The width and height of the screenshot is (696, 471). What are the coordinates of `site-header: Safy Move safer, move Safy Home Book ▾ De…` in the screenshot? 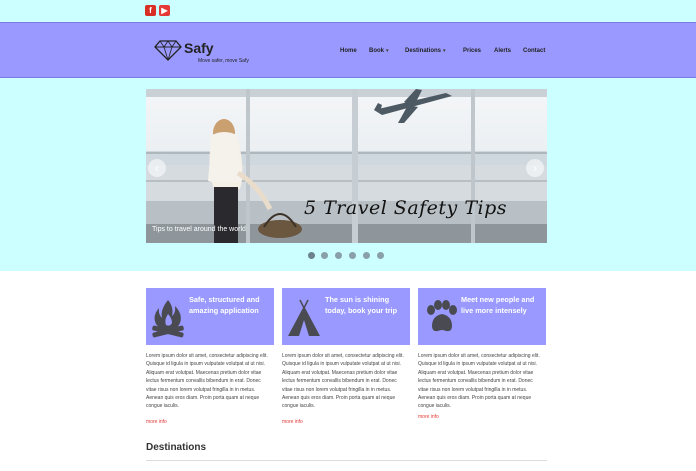 It's located at (348, 50).